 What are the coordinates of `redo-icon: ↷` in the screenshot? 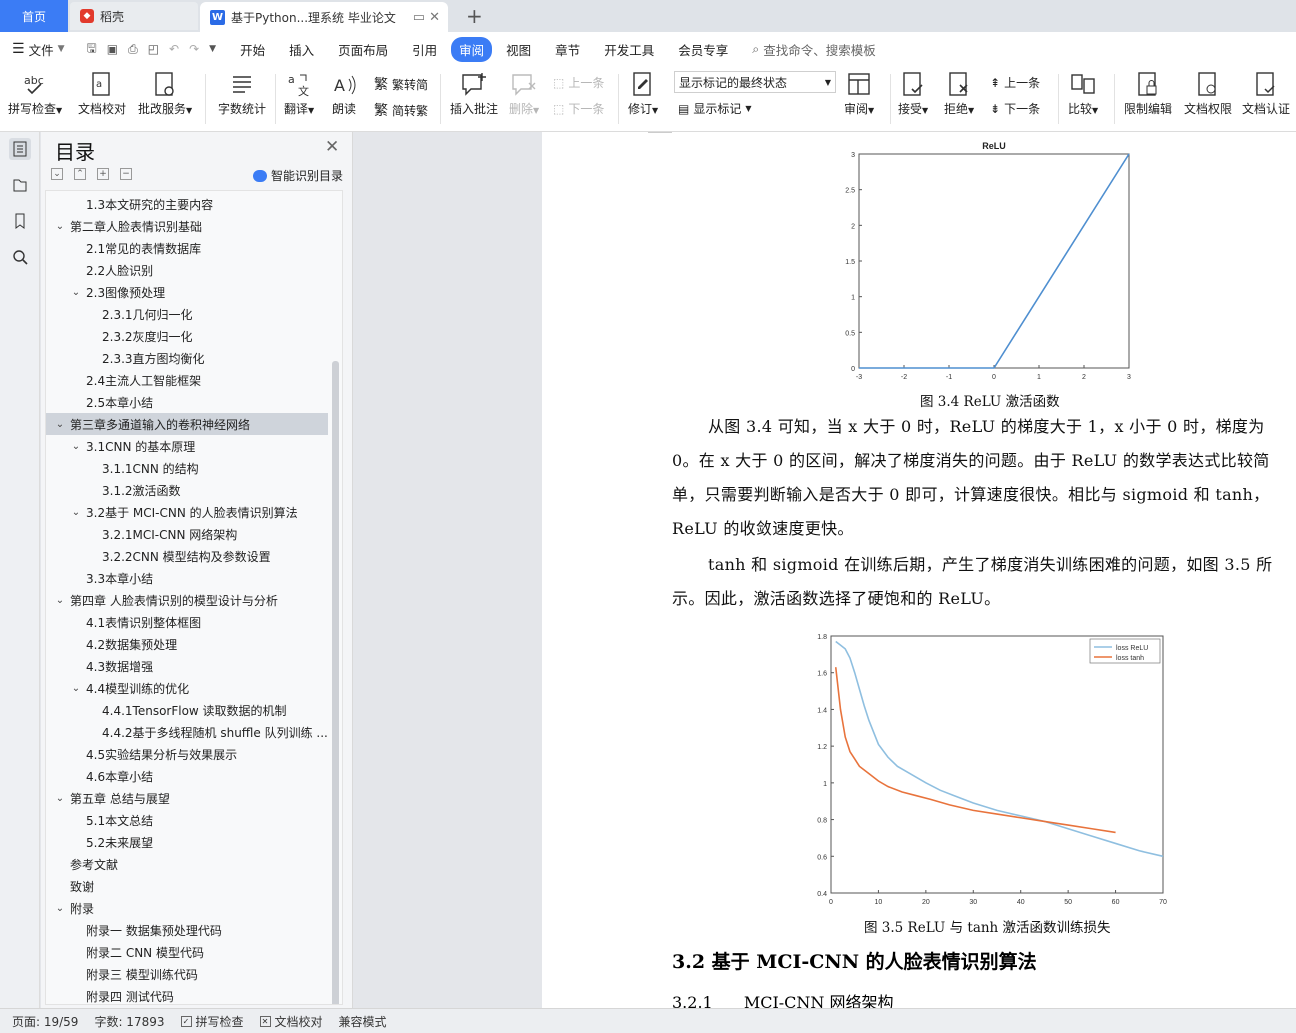 It's located at (194, 49).